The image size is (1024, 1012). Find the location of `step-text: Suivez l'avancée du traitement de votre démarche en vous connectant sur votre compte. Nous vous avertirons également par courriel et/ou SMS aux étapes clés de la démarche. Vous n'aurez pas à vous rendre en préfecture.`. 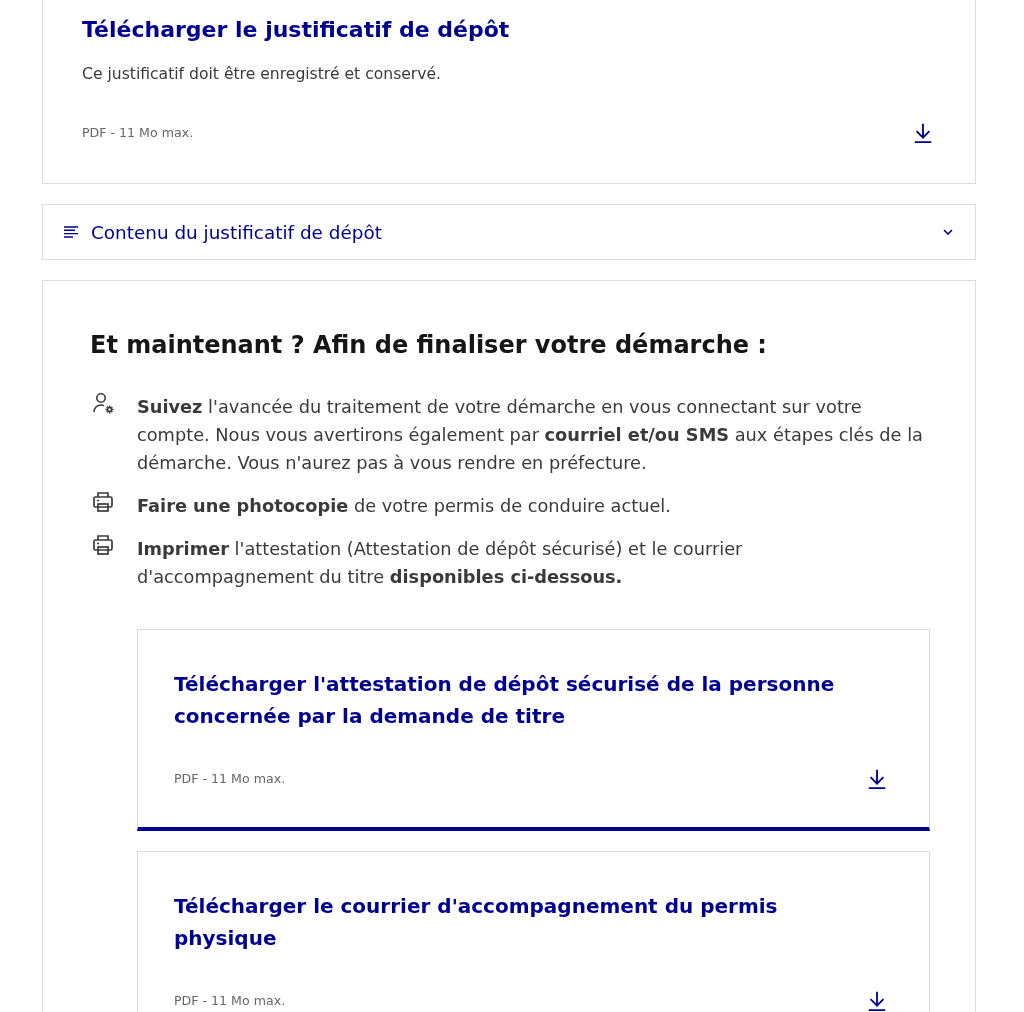

step-text: Suivez l'avancée du traitement de votre démarche en vous connectant sur votre compte. Nous vous avertirons également par courriel et/ou SMS aux étapes clés de la démarche. Vous n'aurez pas à vous rendre en préfecture. is located at coordinates (530, 435).